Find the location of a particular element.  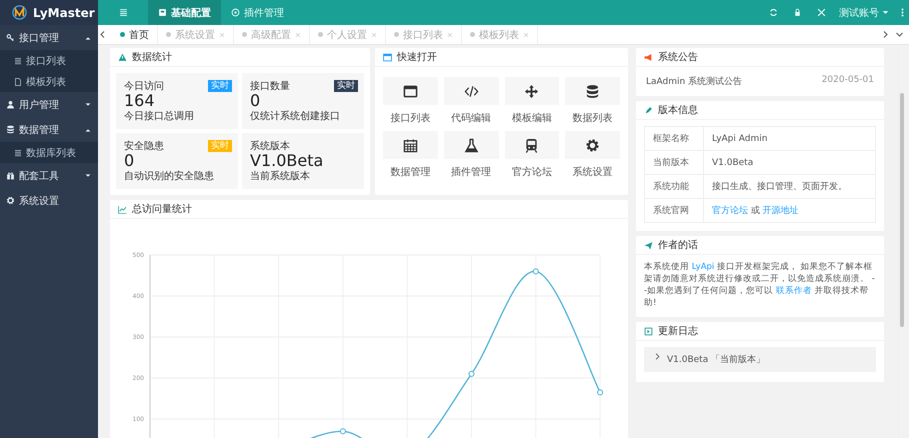

circle-icon is located at coordinates (235, 12).